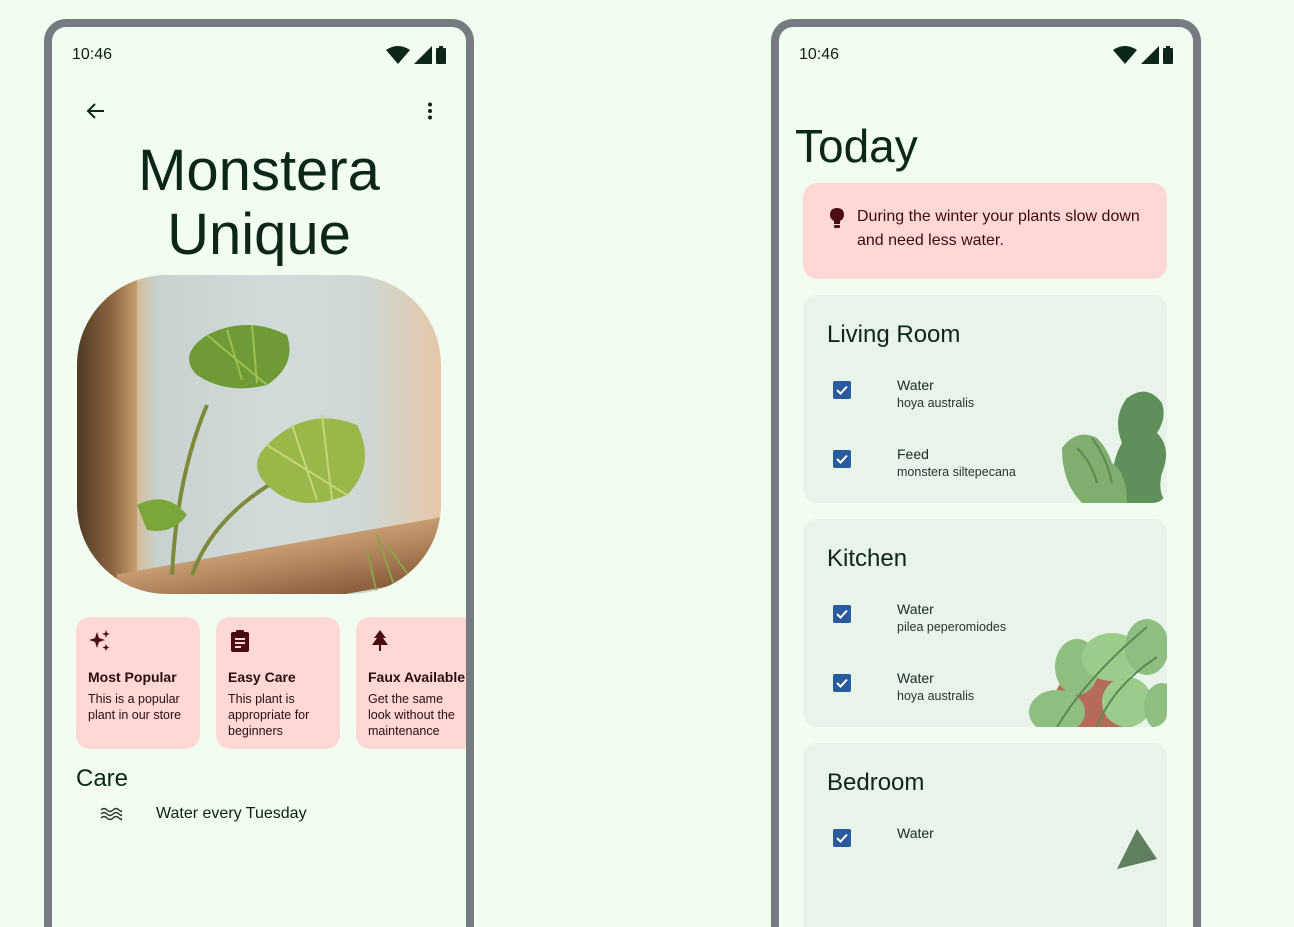  I want to click on more-vert-icon, so click(430, 111).